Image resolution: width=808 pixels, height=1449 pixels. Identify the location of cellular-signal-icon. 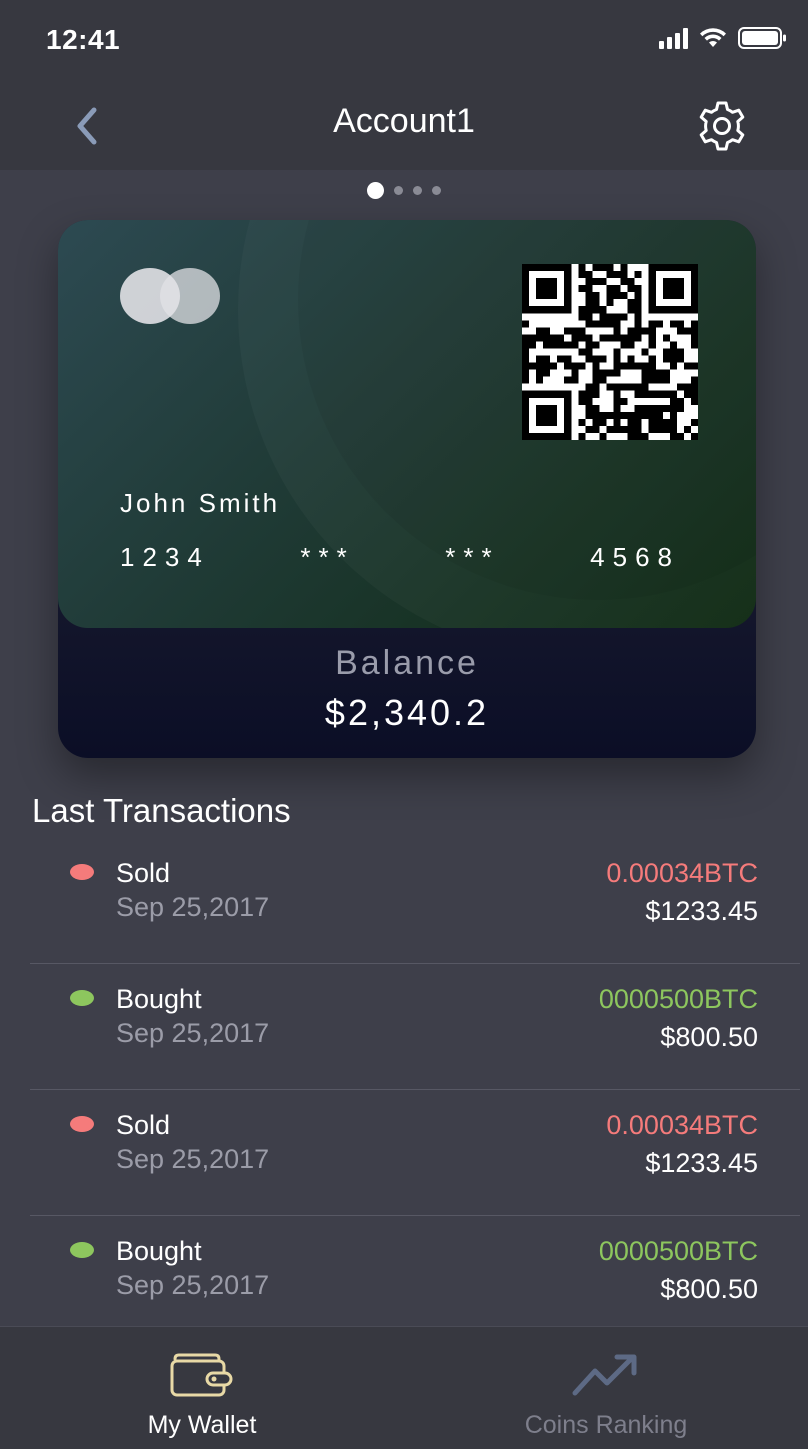
(673, 38).